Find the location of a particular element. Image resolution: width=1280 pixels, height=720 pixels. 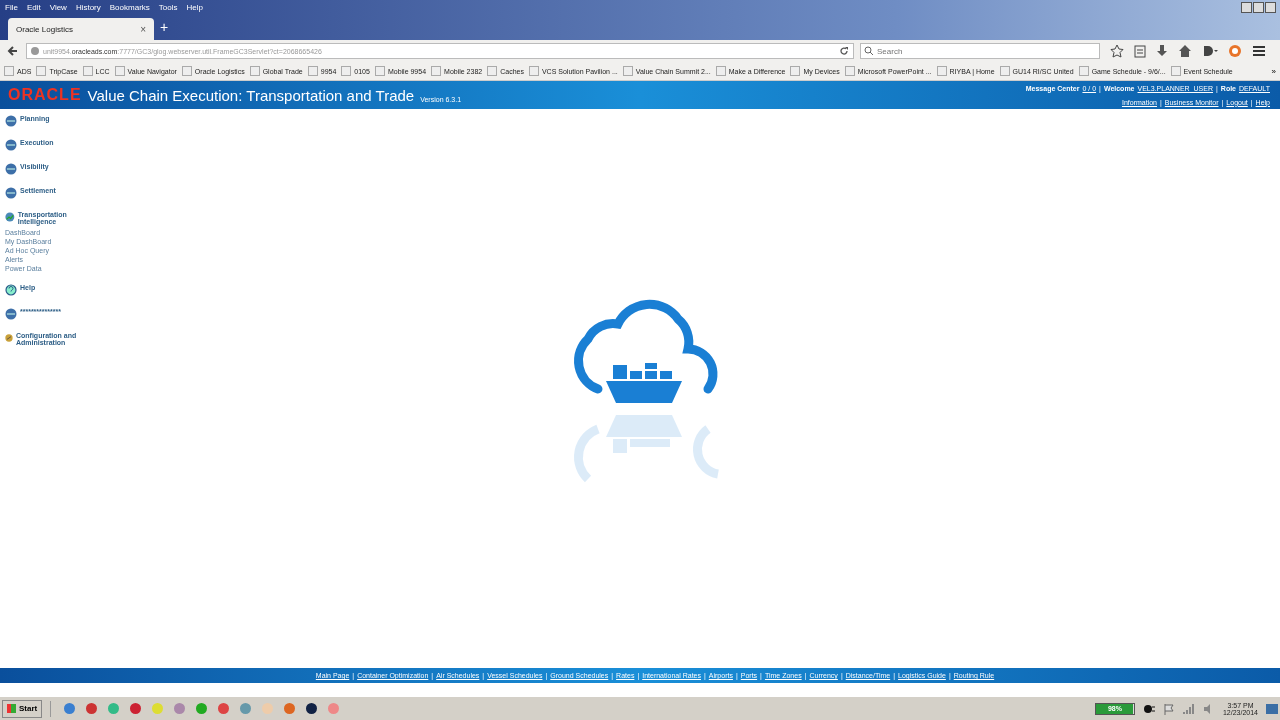

oracle-logo: ORACLE is located at coordinates (45, 95).